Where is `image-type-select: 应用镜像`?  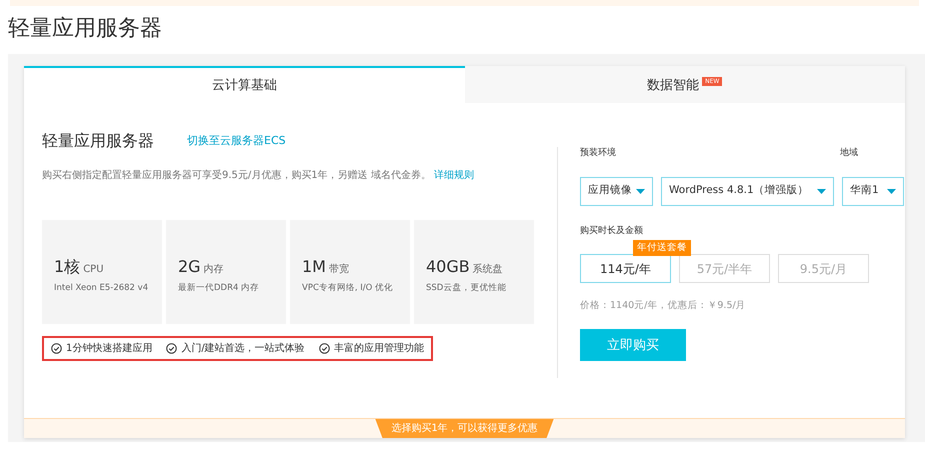
image-type-select: 应用镜像 is located at coordinates (616, 191).